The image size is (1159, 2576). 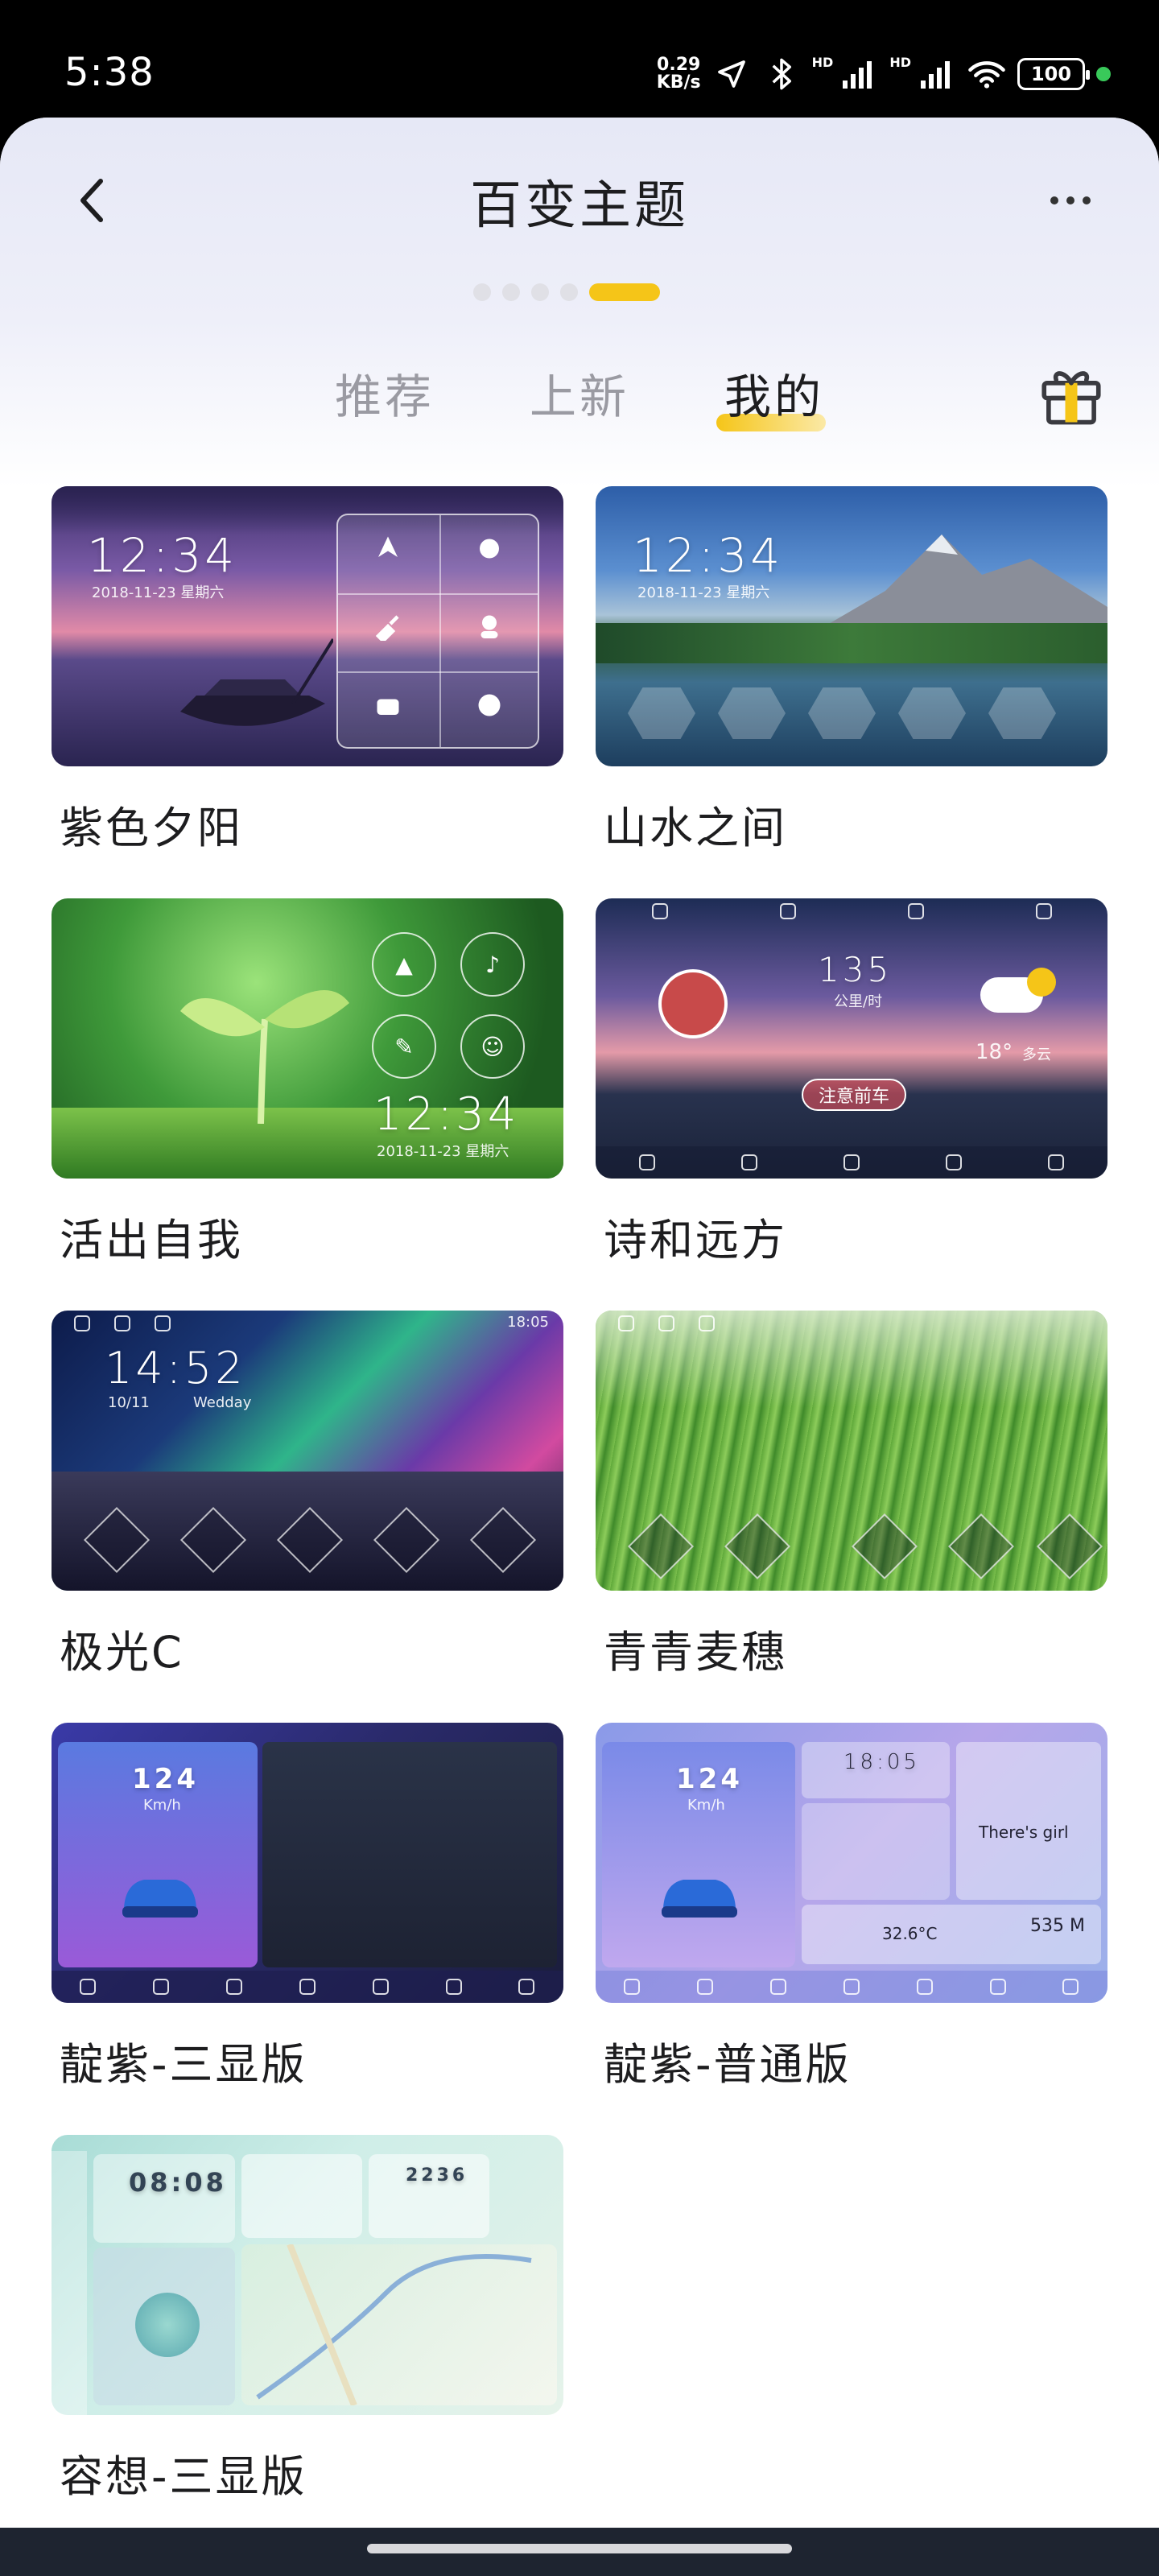 What do you see at coordinates (122, 1652) in the screenshot?
I see `theme-name: 极光C` at bounding box center [122, 1652].